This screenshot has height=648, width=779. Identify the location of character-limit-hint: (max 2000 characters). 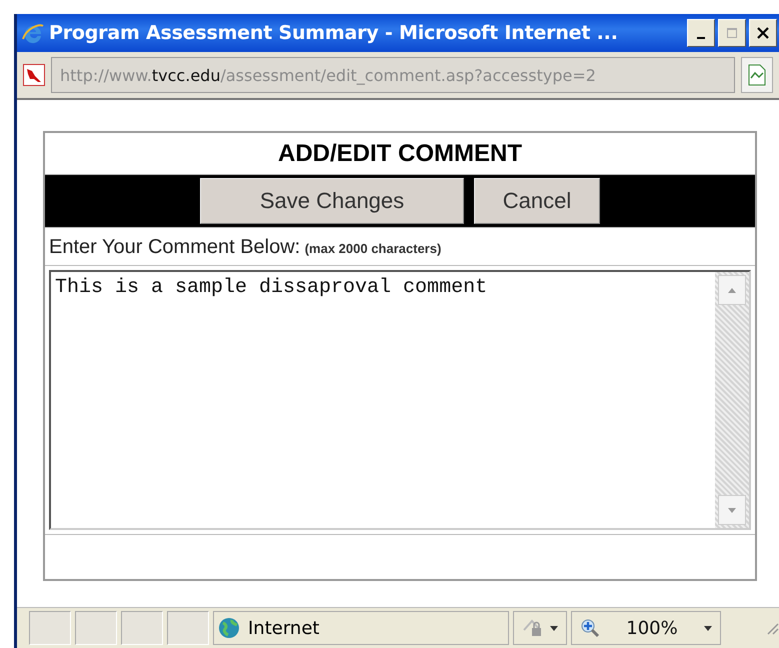
(373, 248).